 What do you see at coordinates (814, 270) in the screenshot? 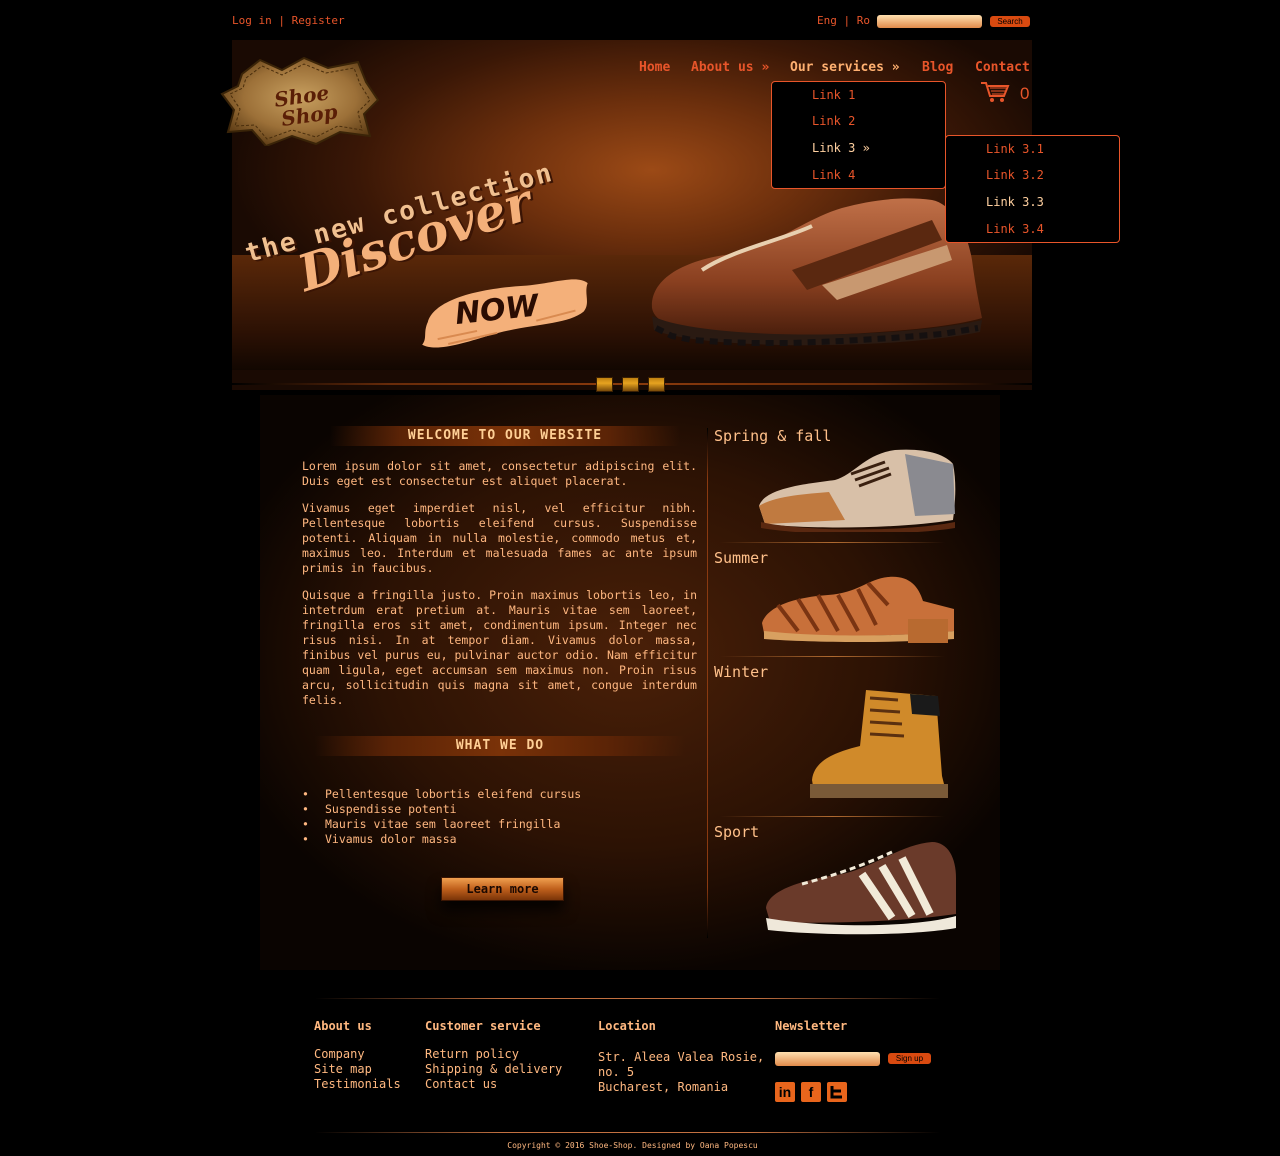
I see `hero-shoe-image` at bounding box center [814, 270].